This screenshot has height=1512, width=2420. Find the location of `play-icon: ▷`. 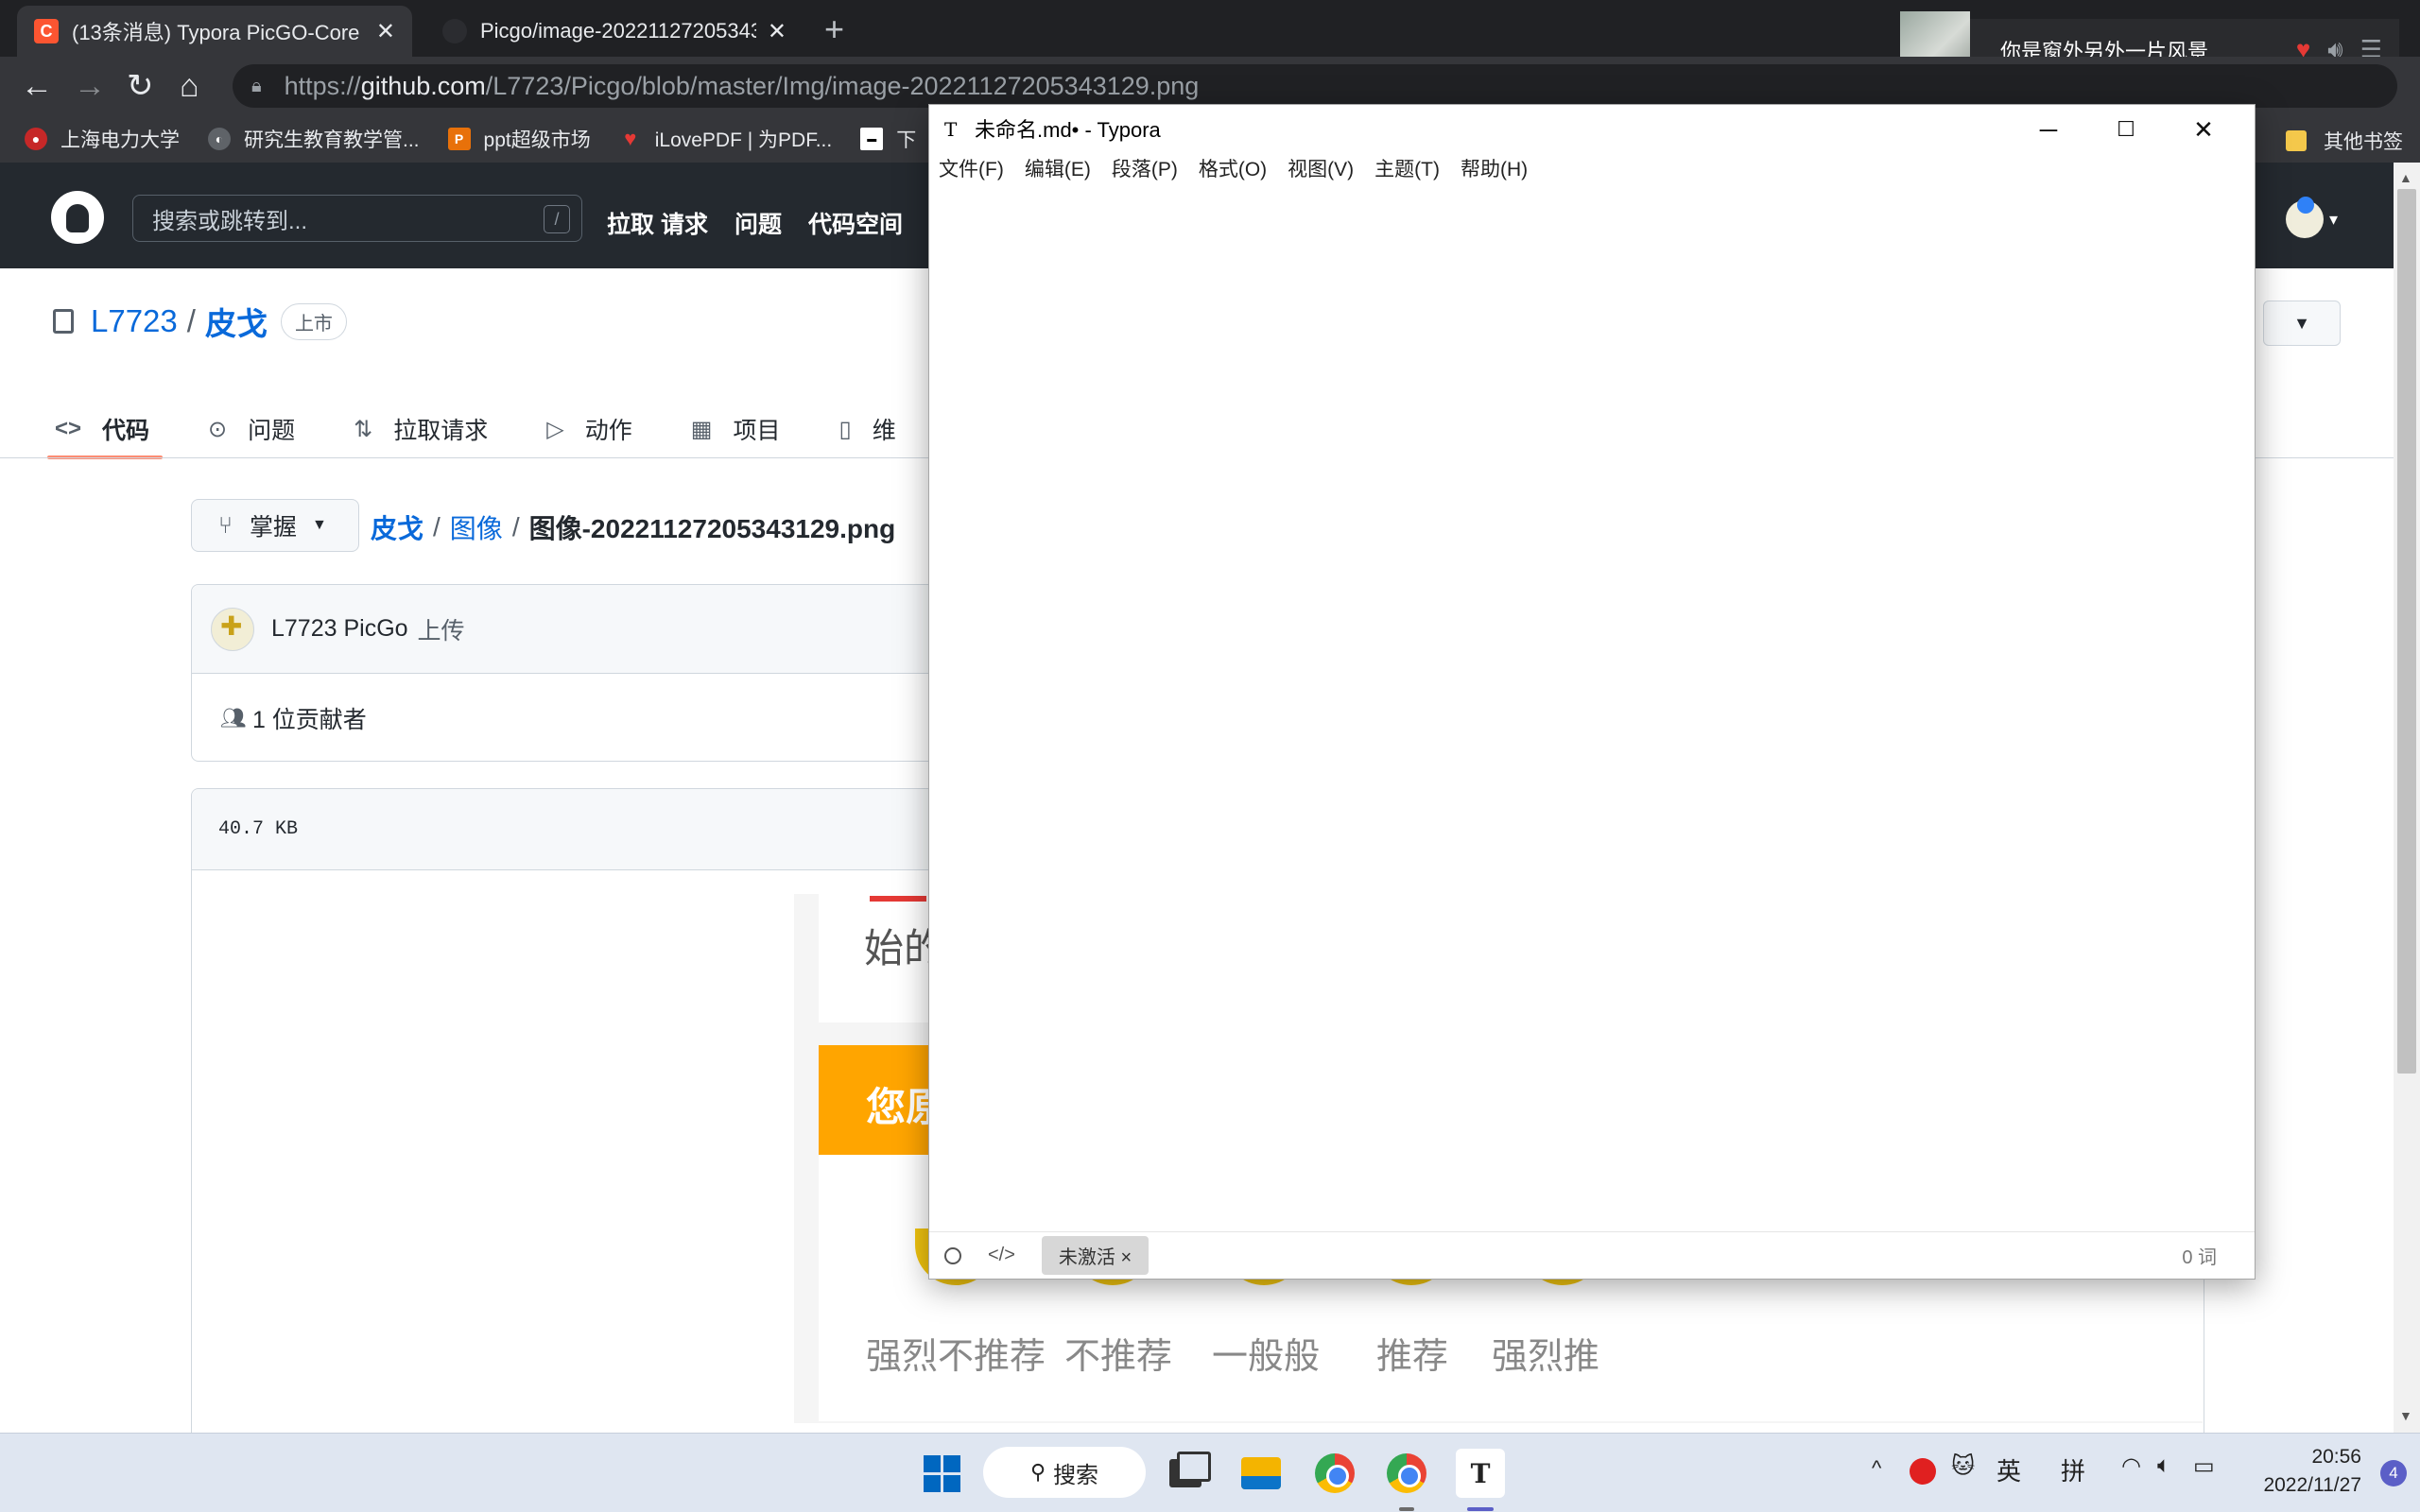

play-icon: ▷ is located at coordinates (555, 429).